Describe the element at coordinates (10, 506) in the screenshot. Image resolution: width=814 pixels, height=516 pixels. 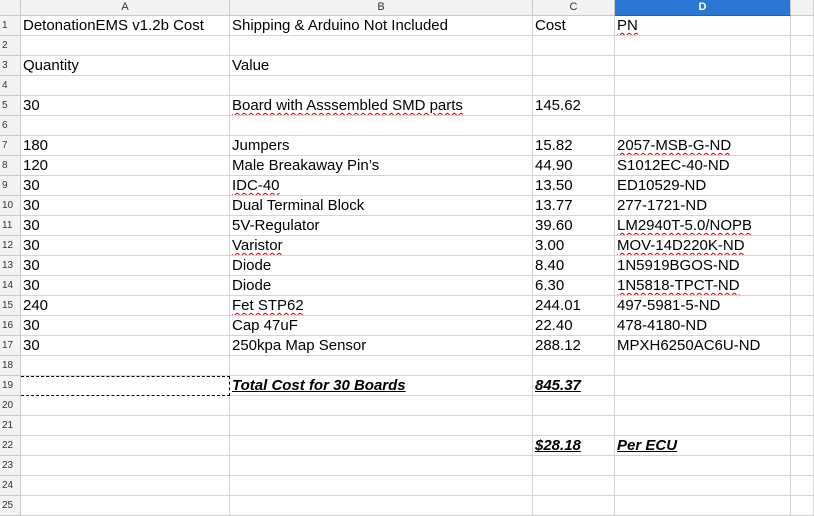
I see `row-header: 25` at that location.